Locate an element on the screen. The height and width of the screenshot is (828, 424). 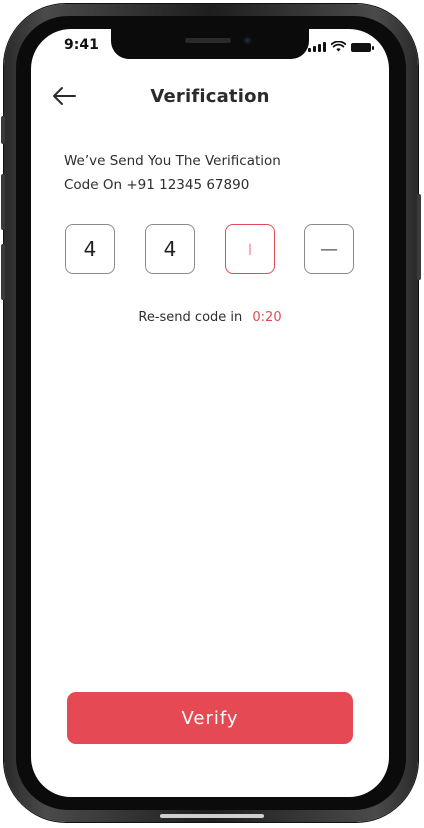
volume-up-button is located at coordinates (3, 202).